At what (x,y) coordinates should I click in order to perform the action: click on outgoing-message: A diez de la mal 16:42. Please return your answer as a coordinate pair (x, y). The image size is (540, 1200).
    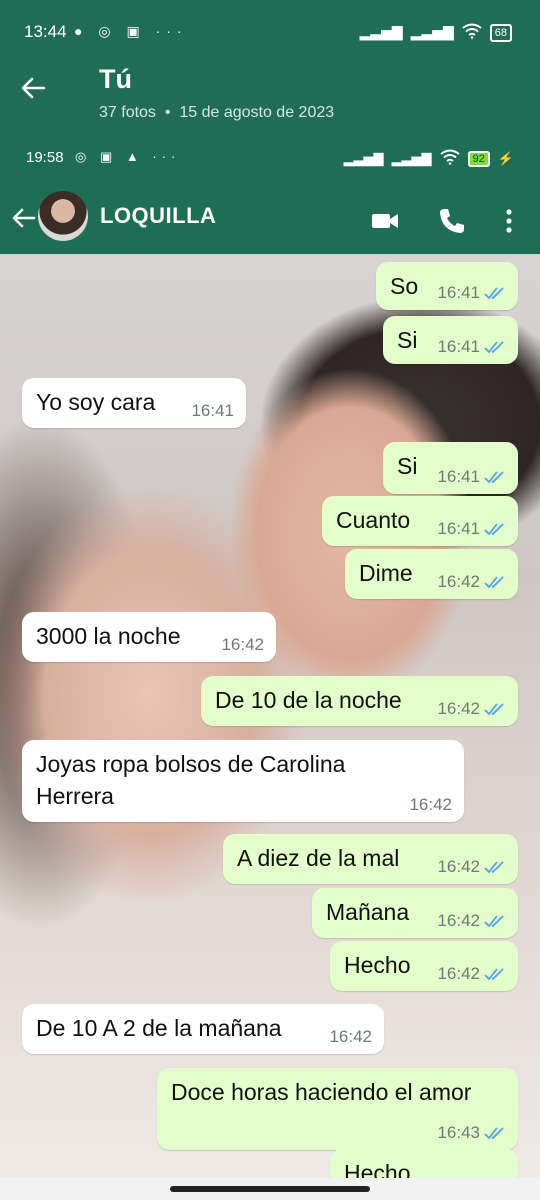
    Looking at the image, I should click on (370, 859).